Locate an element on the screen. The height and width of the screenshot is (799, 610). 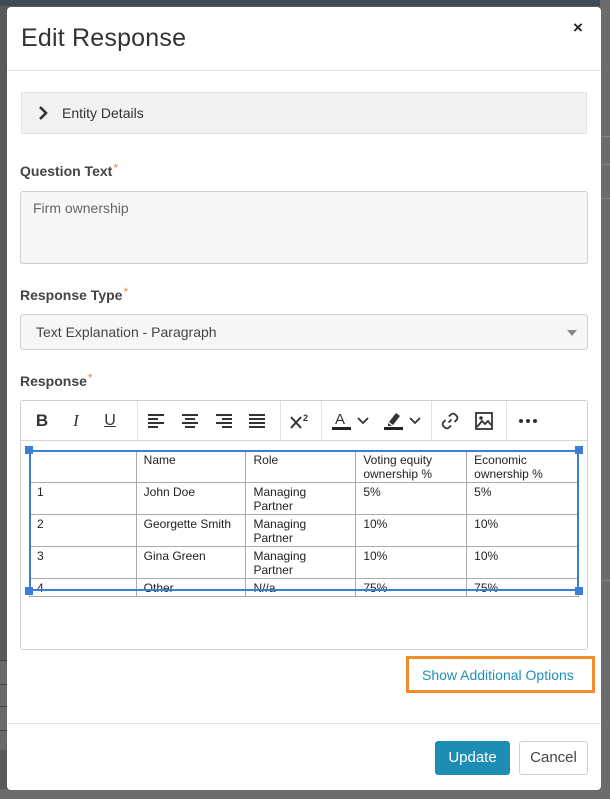
underline-button: U is located at coordinates (110, 421).